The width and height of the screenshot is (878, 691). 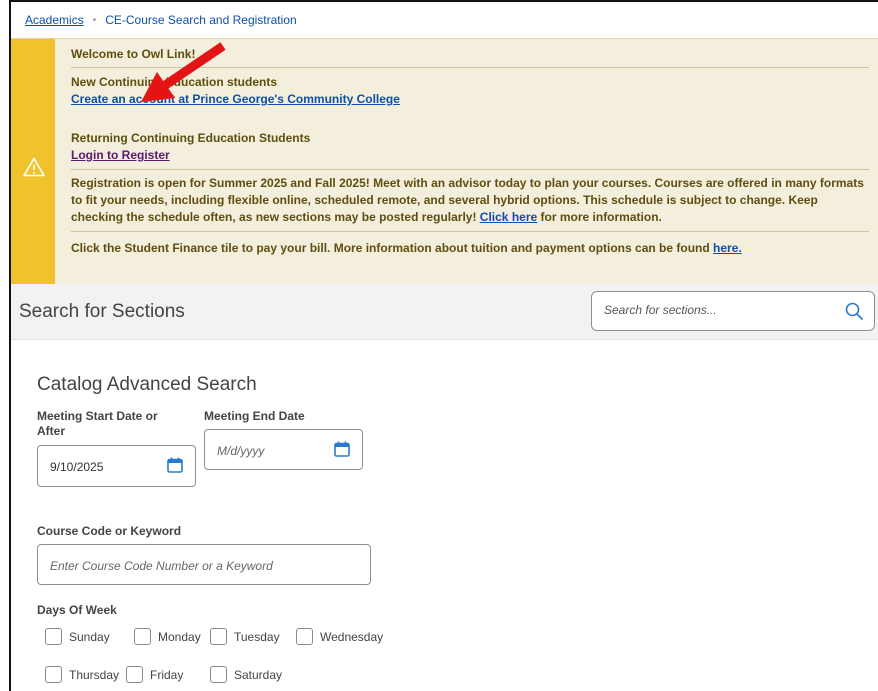 I want to click on day-checkbox-sunday: Sunday, so click(x=77, y=636).